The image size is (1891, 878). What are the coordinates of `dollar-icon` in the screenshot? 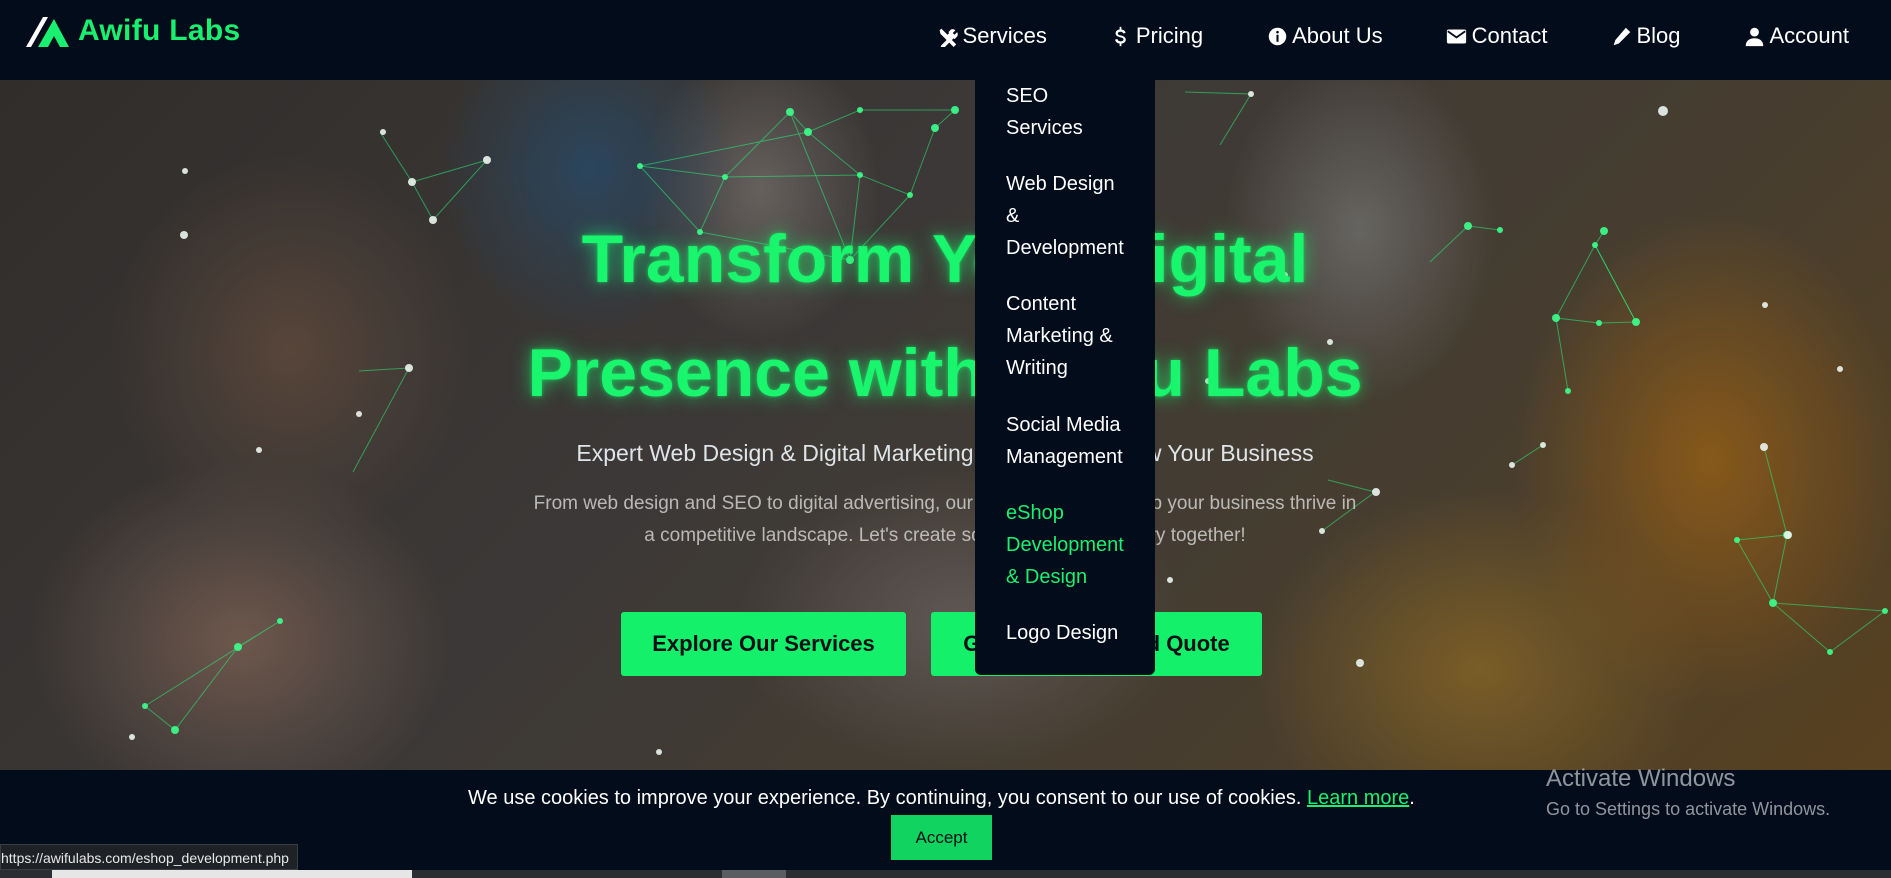 It's located at (1121, 36).